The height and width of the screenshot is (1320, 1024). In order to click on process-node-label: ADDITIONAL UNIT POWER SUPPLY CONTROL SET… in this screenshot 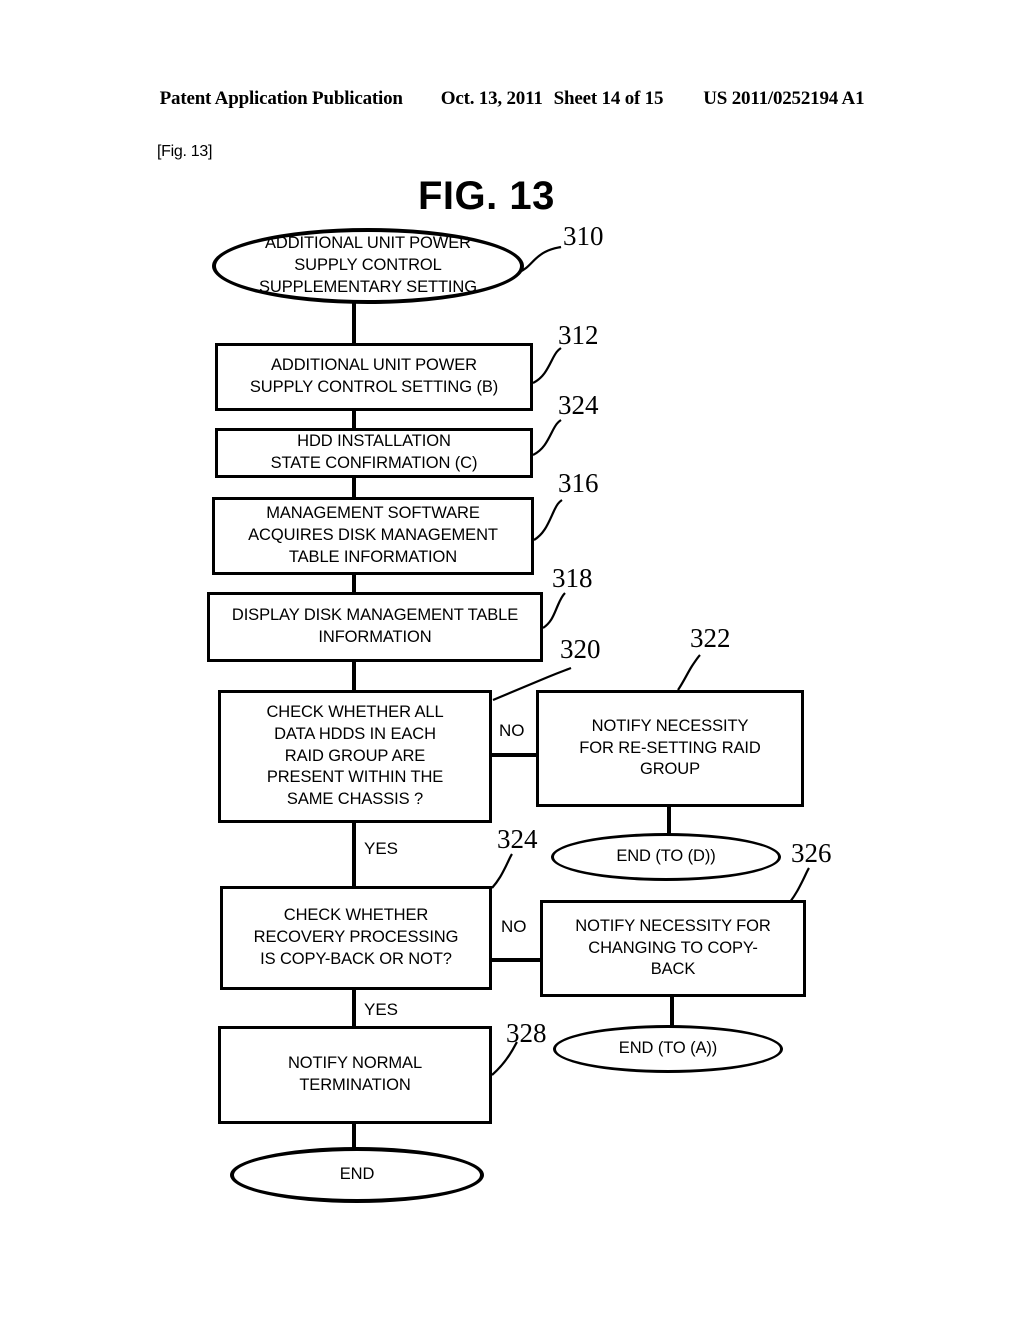, I will do `click(374, 376)`.